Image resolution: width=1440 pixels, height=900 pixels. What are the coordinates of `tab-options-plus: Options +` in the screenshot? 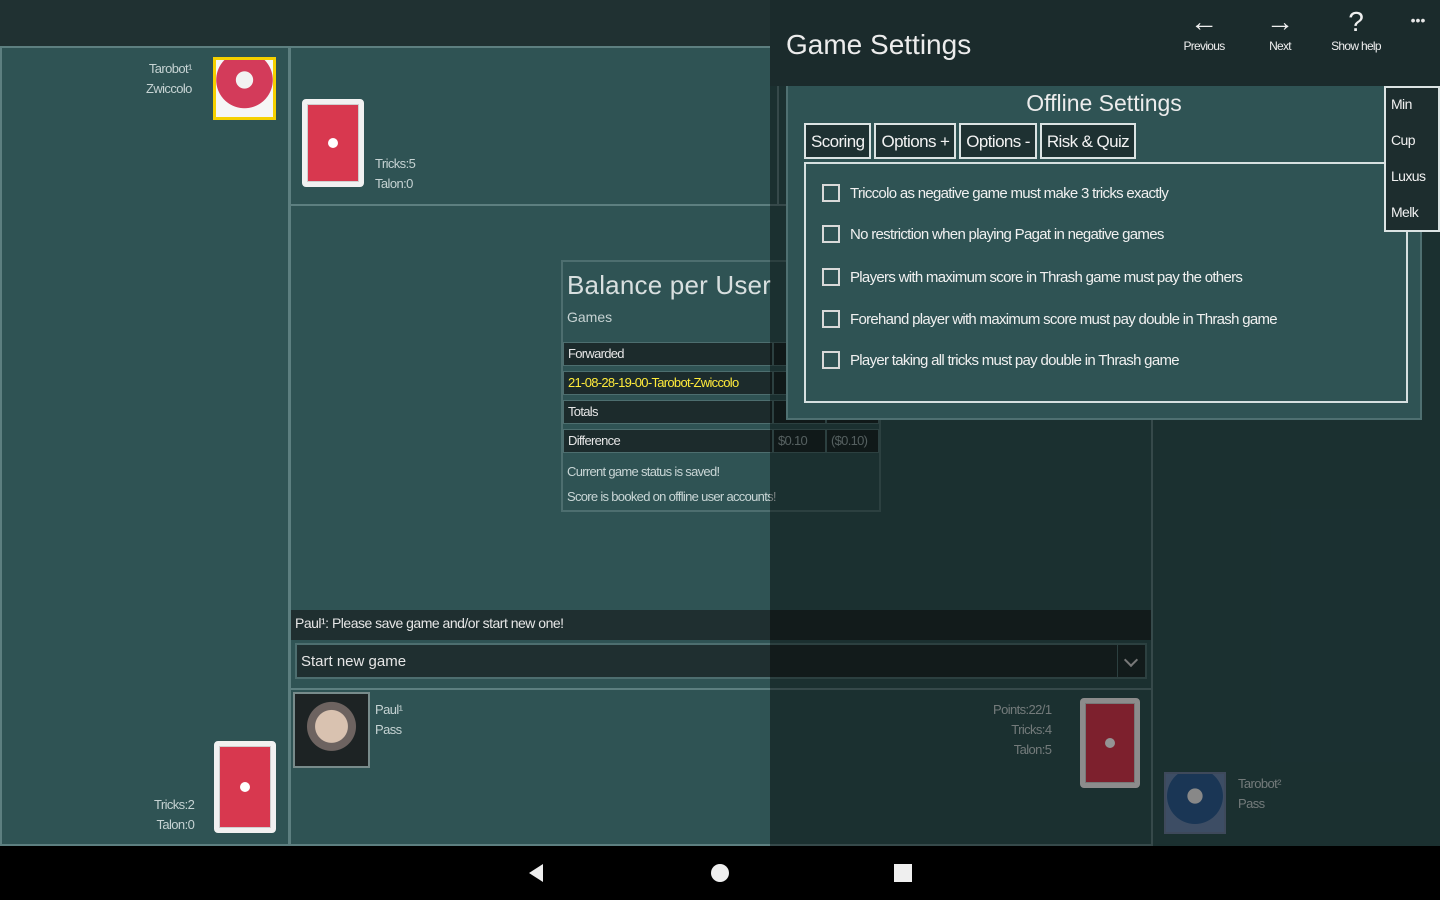 It's located at (915, 141).